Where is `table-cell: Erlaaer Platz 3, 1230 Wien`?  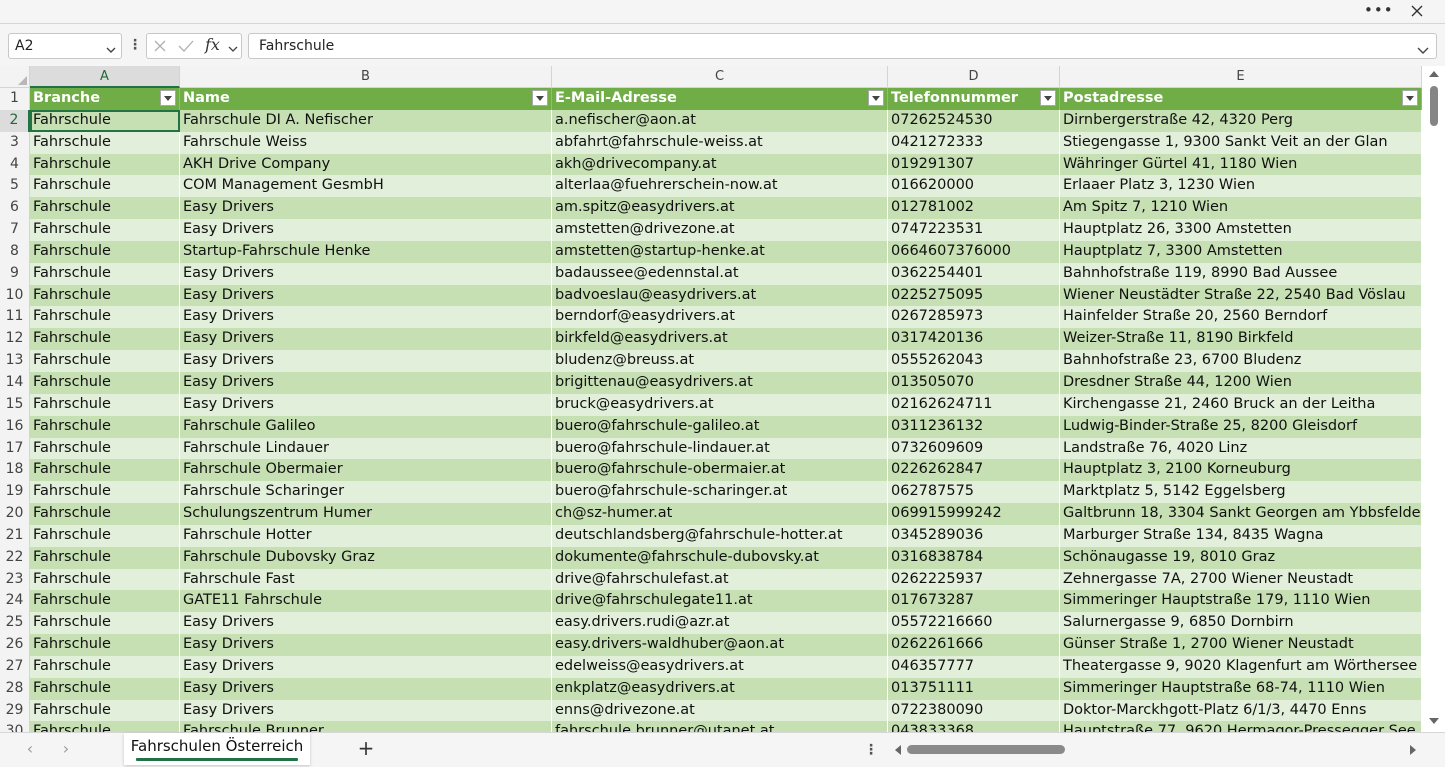 table-cell: Erlaaer Platz 3, 1230 Wien is located at coordinates (1241, 186).